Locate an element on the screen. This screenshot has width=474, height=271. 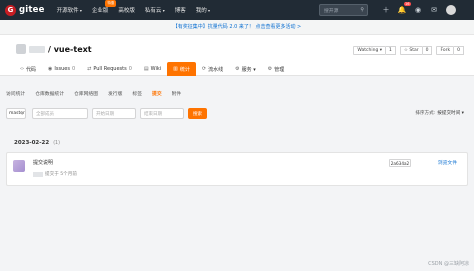
watch-count: 1 is located at coordinates (391, 50).